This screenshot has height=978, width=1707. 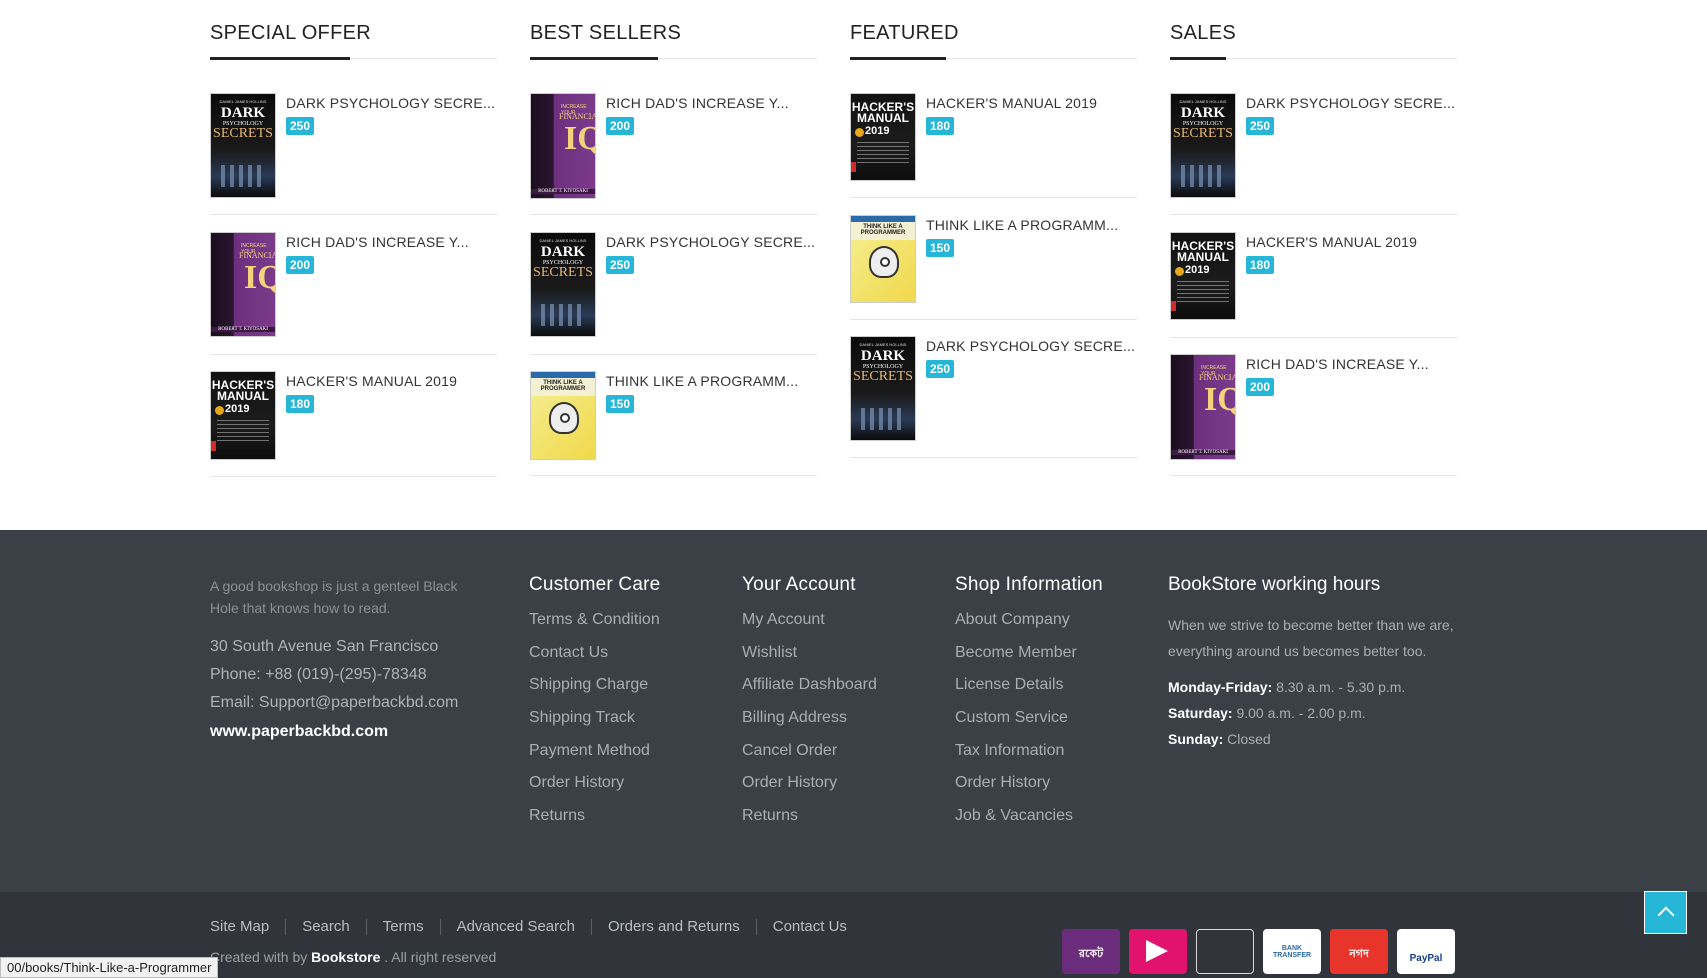 I want to click on customer-care-link: Payment Method, so click(x=594, y=757).